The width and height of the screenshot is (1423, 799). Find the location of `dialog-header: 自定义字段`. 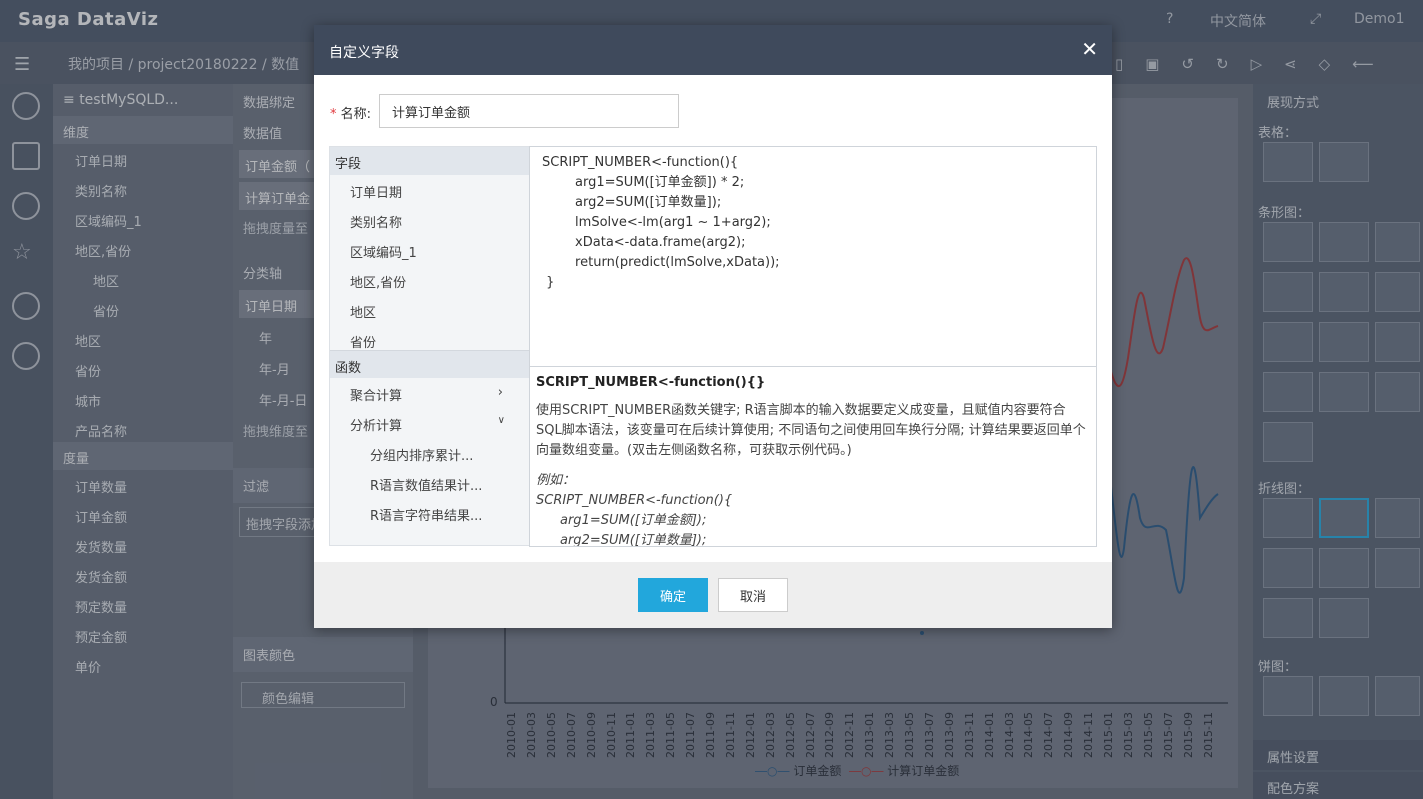

dialog-header: 自定义字段 is located at coordinates (713, 50).